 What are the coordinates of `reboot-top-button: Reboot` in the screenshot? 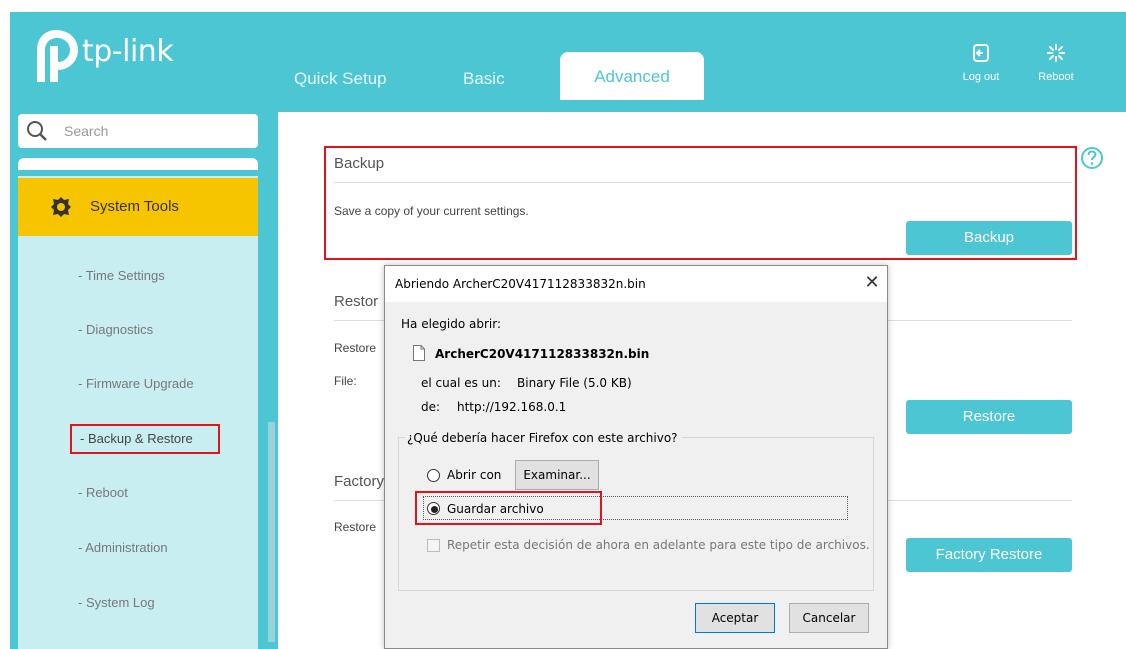 It's located at (1056, 63).